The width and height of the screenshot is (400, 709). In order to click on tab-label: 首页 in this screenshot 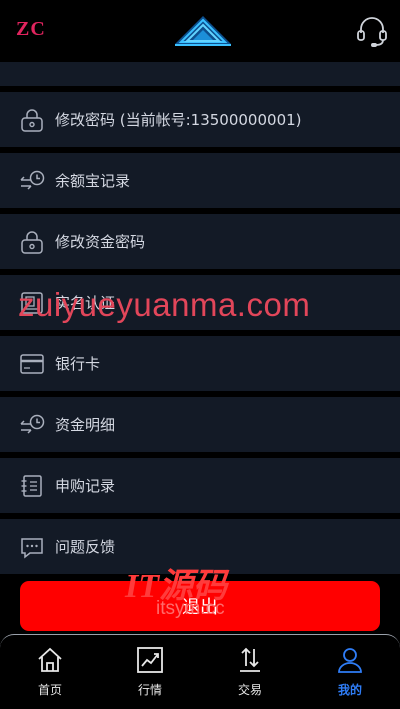, I will do `click(49, 690)`.